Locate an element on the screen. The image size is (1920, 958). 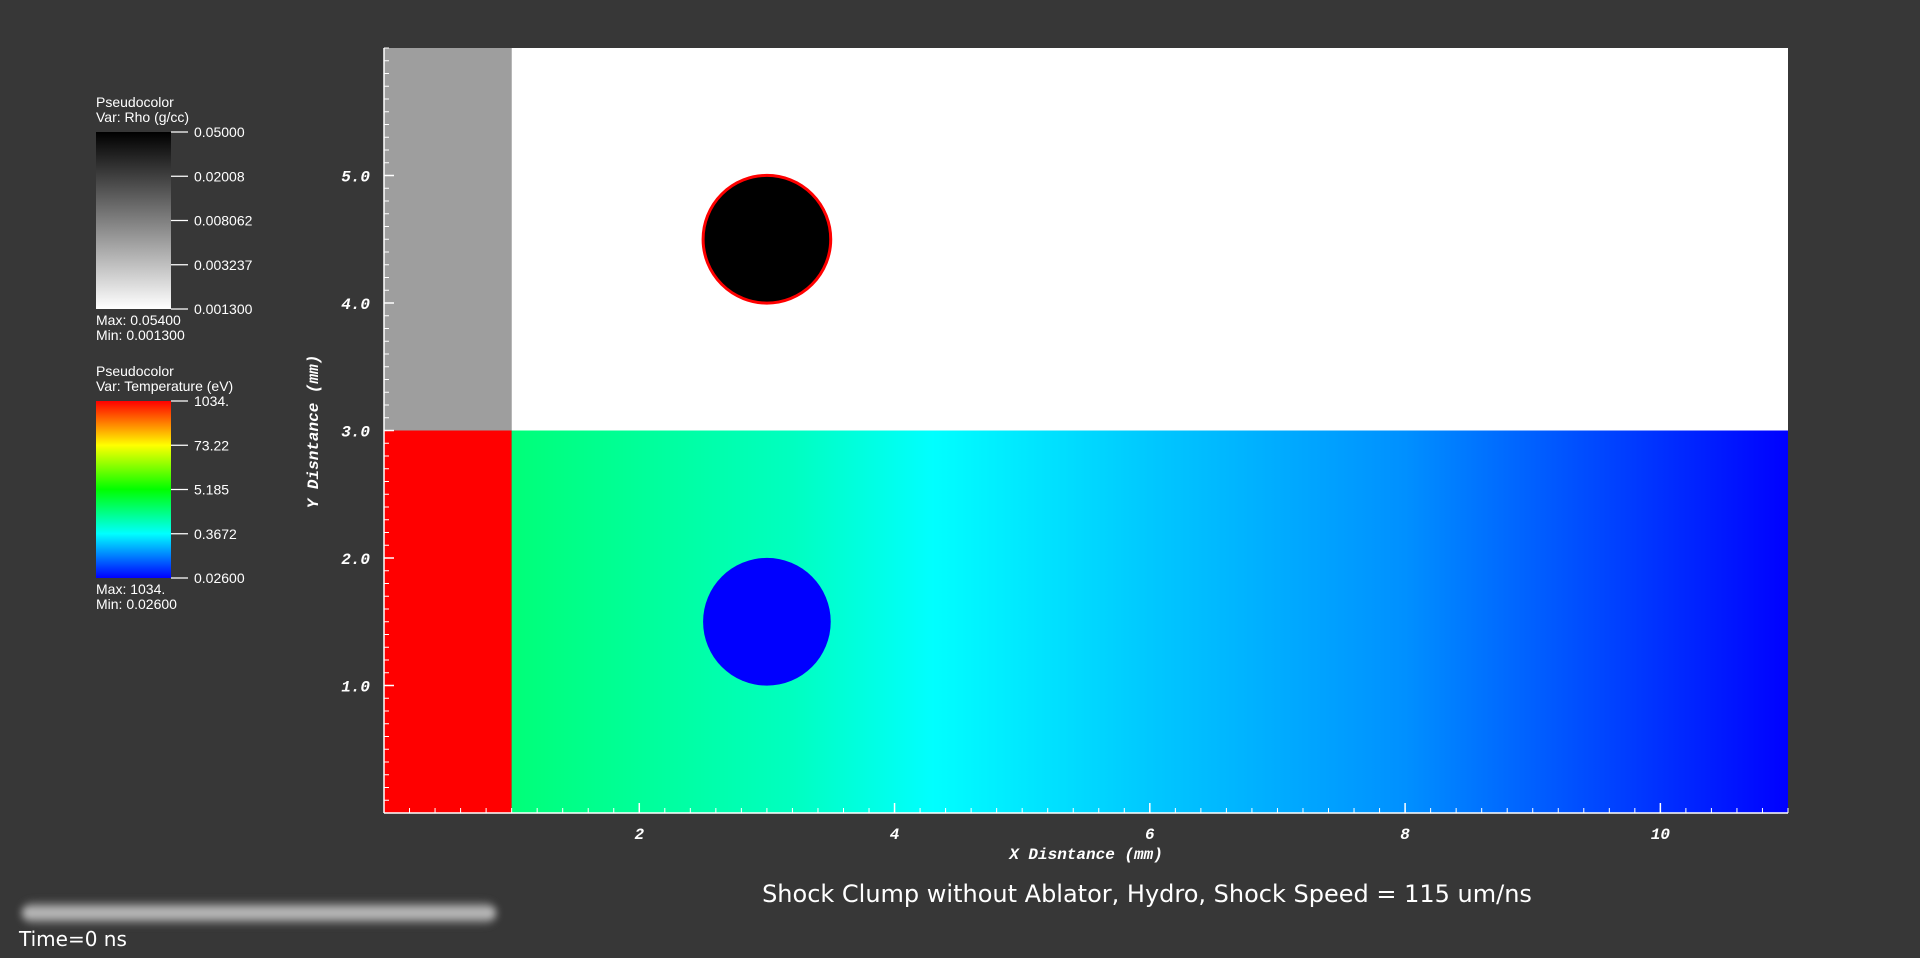
x-tick-label: 2 is located at coordinates (639, 835).